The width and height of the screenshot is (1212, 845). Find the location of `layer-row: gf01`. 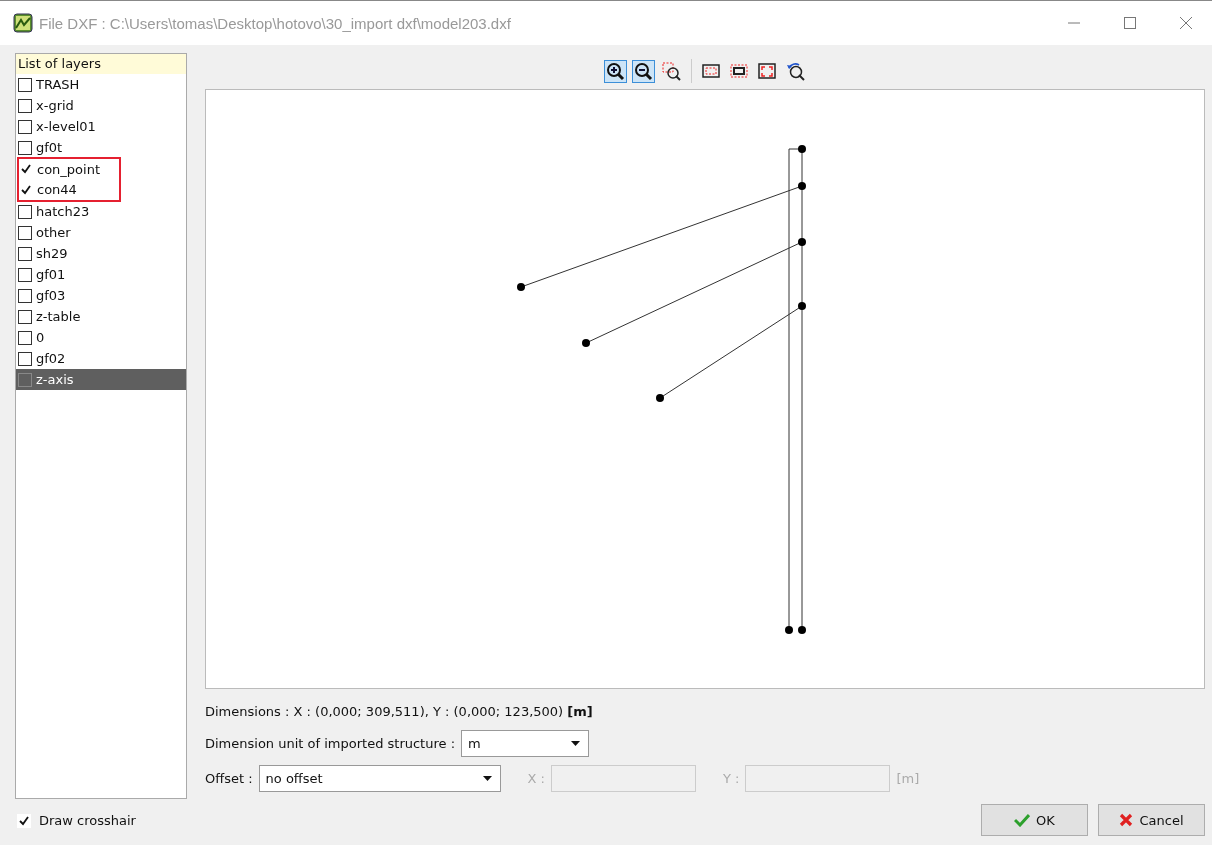

layer-row: gf01 is located at coordinates (101, 274).